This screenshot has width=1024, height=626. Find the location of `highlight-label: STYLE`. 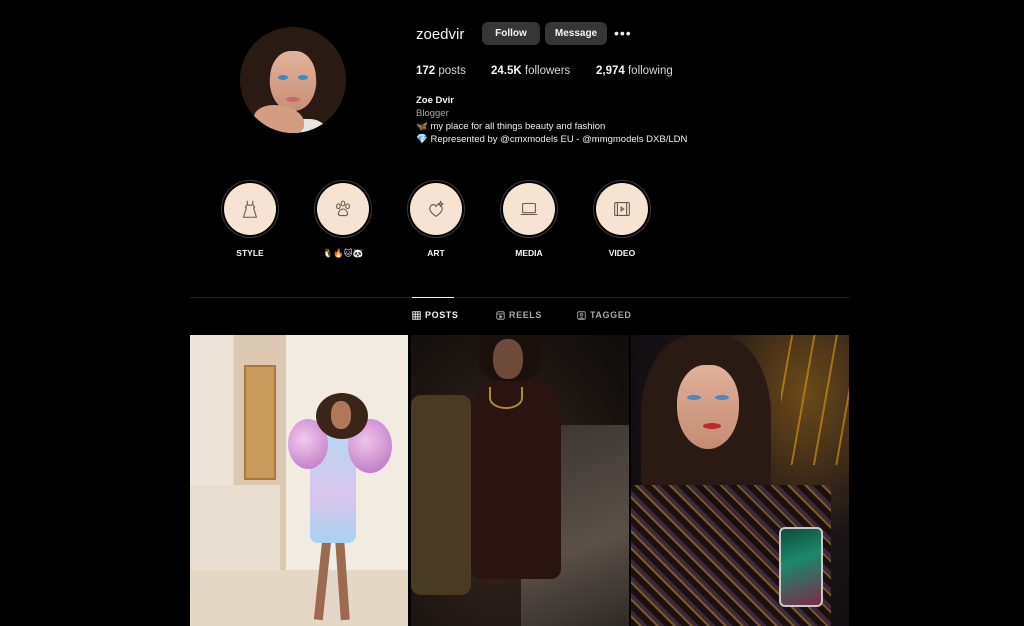

highlight-label: STYLE is located at coordinates (250, 253).